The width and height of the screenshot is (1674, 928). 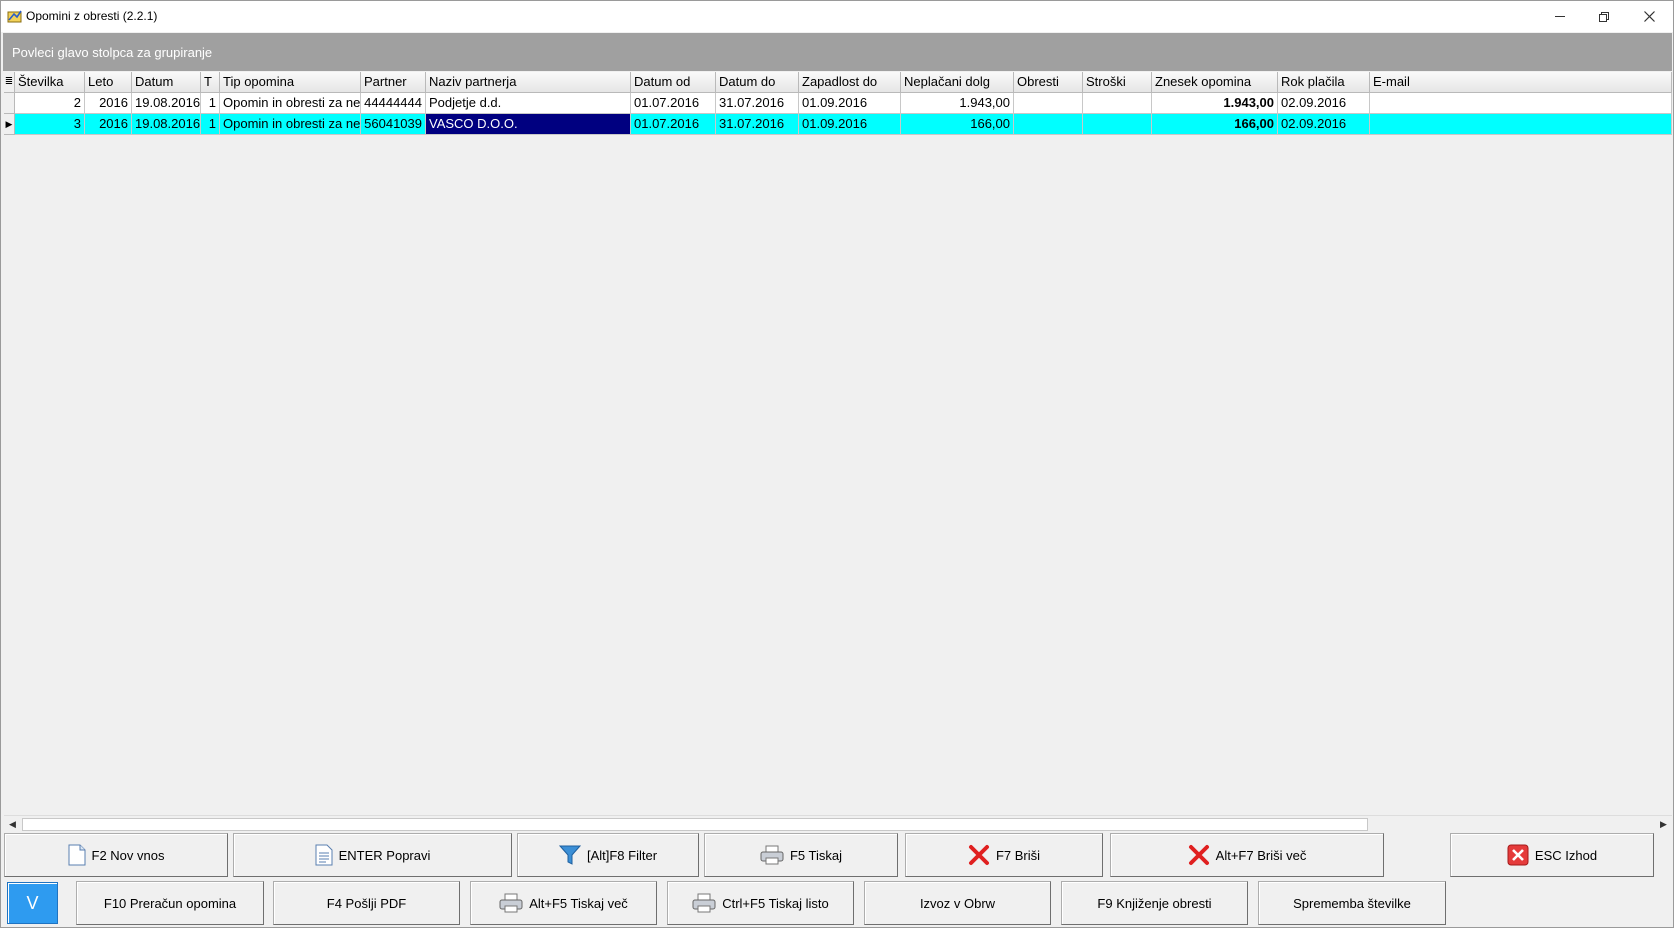 What do you see at coordinates (393, 124) in the screenshot?
I see `cell-partner: 56041039` at bounding box center [393, 124].